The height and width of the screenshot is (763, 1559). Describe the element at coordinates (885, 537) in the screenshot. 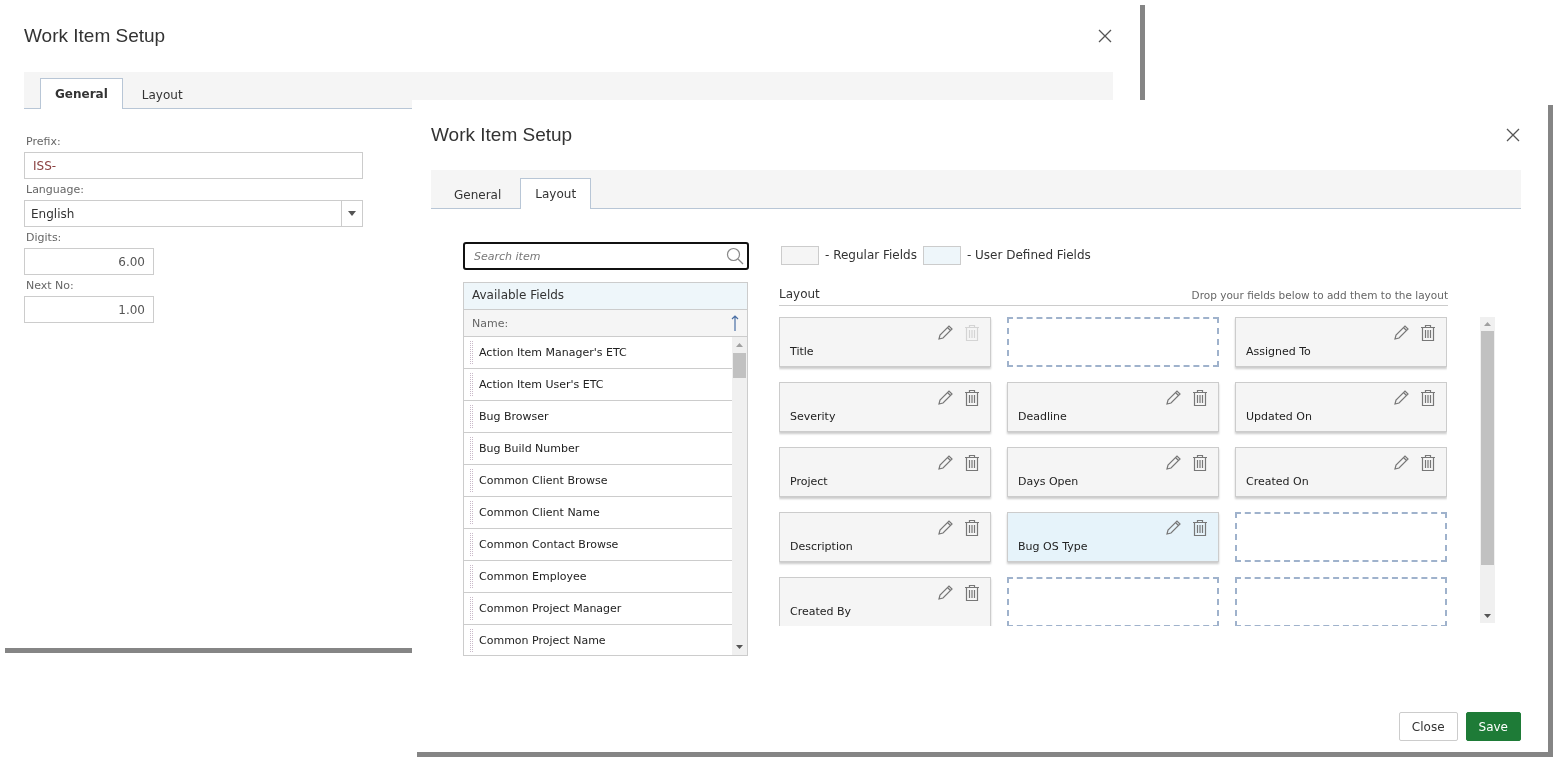

I see `field-card: Description` at that location.